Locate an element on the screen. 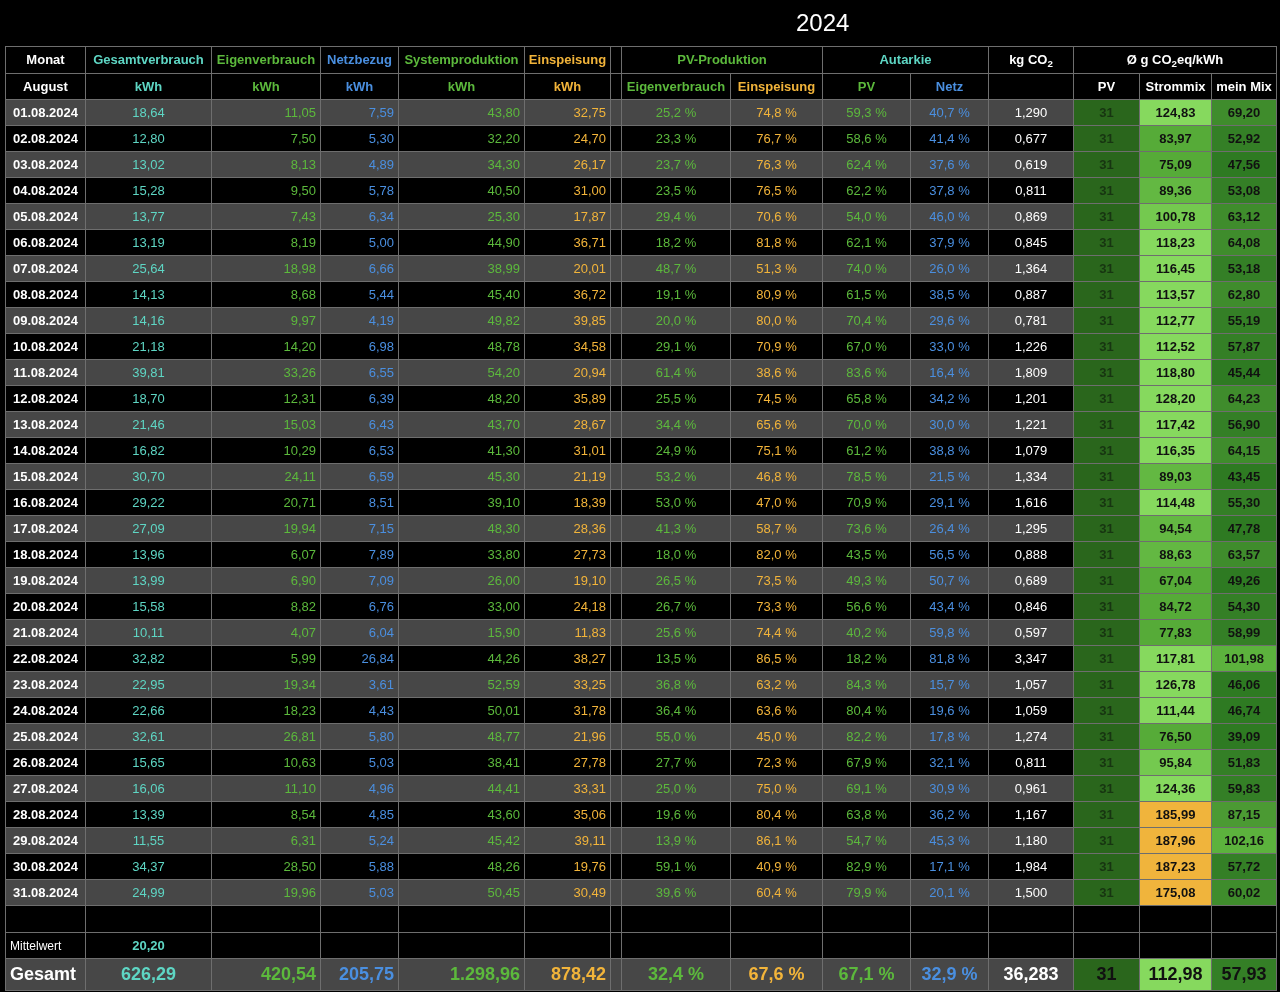 The height and width of the screenshot is (992, 1280). table-cell: 1,290 is located at coordinates (1031, 112).